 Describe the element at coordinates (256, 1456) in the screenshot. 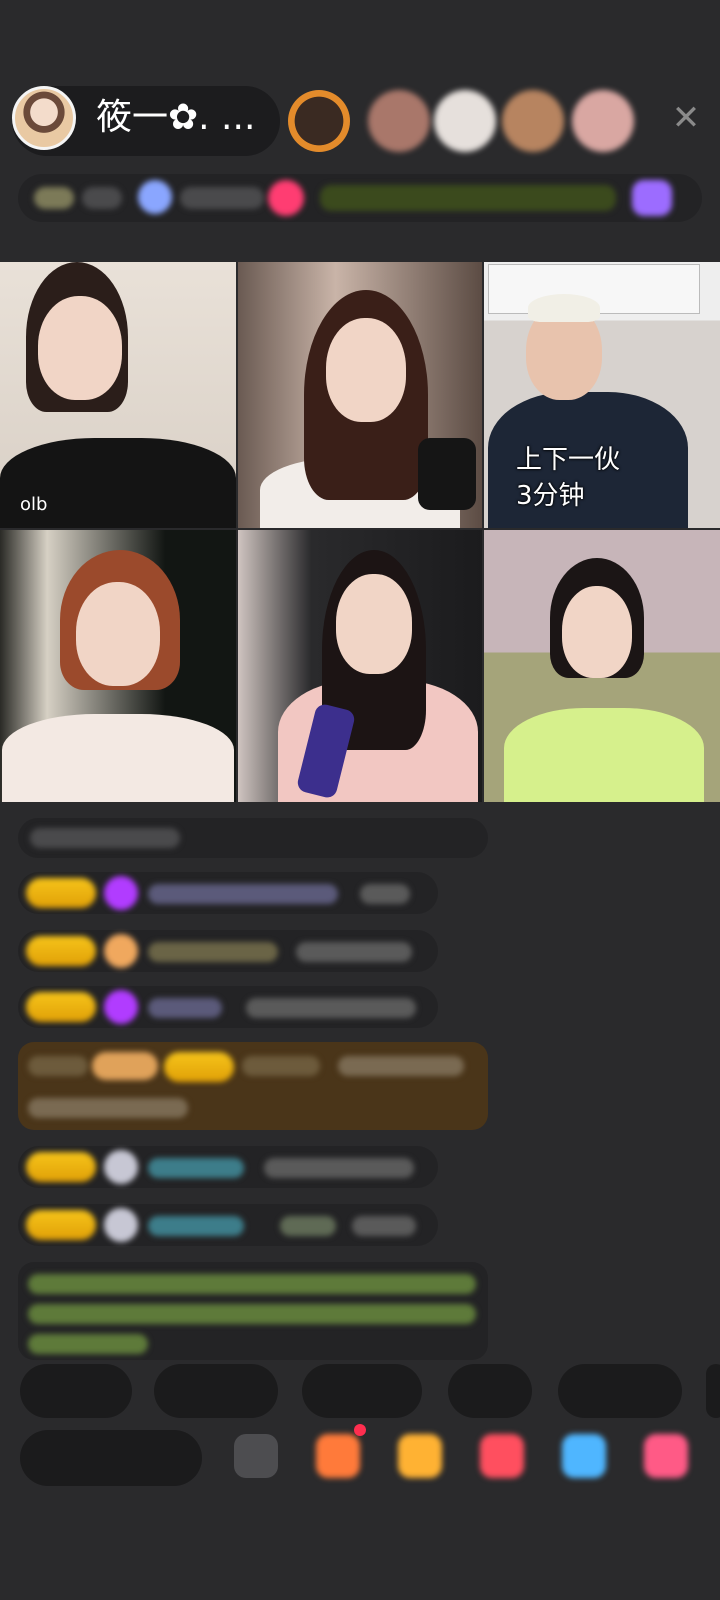

I see `emoji-icon` at that location.